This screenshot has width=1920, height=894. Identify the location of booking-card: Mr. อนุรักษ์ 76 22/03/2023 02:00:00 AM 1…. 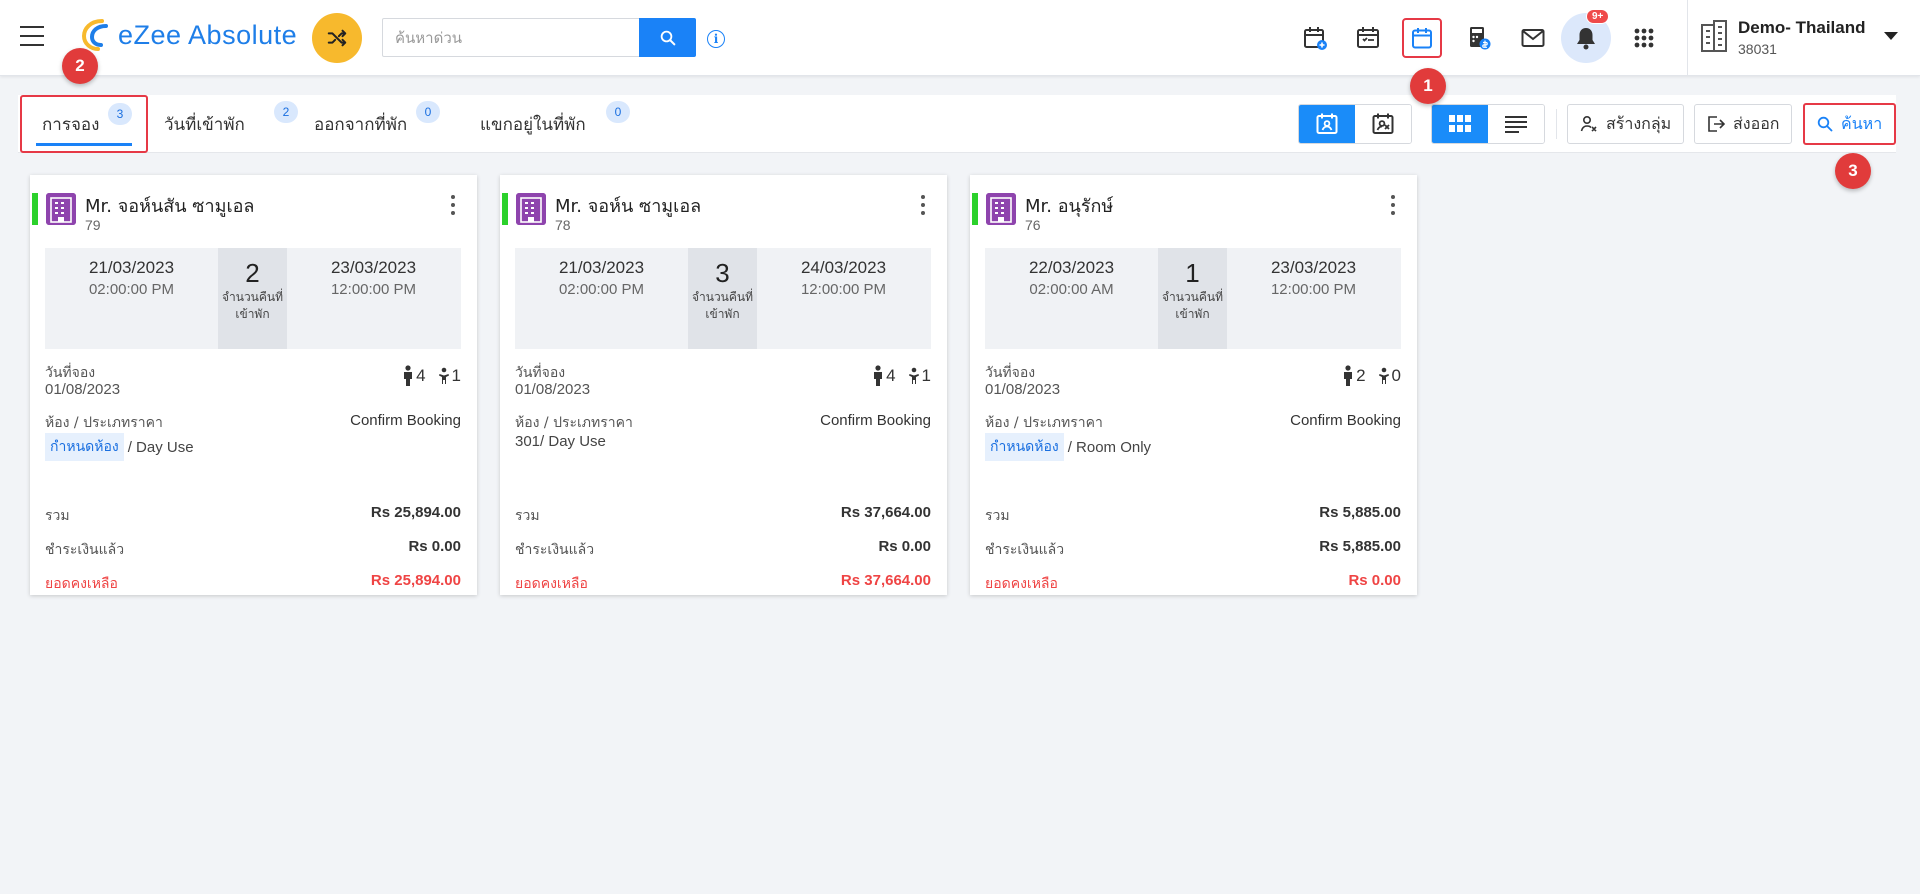
(1193, 385).